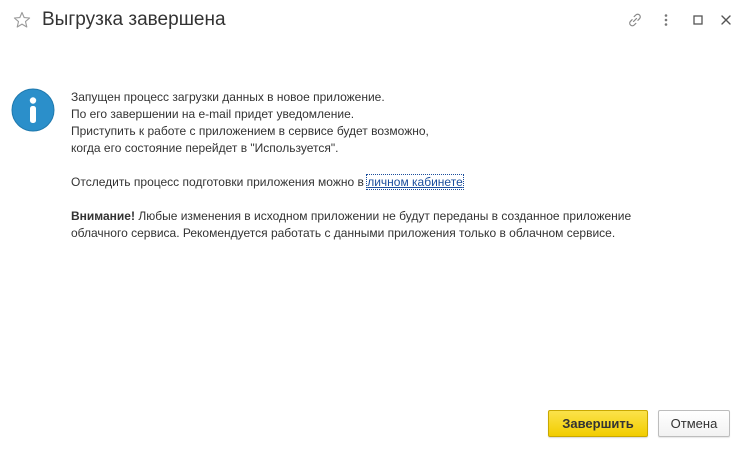 The height and width of the screenshot is (452, 748). I want to click on finish-button: Завершить, so click(598, 423).